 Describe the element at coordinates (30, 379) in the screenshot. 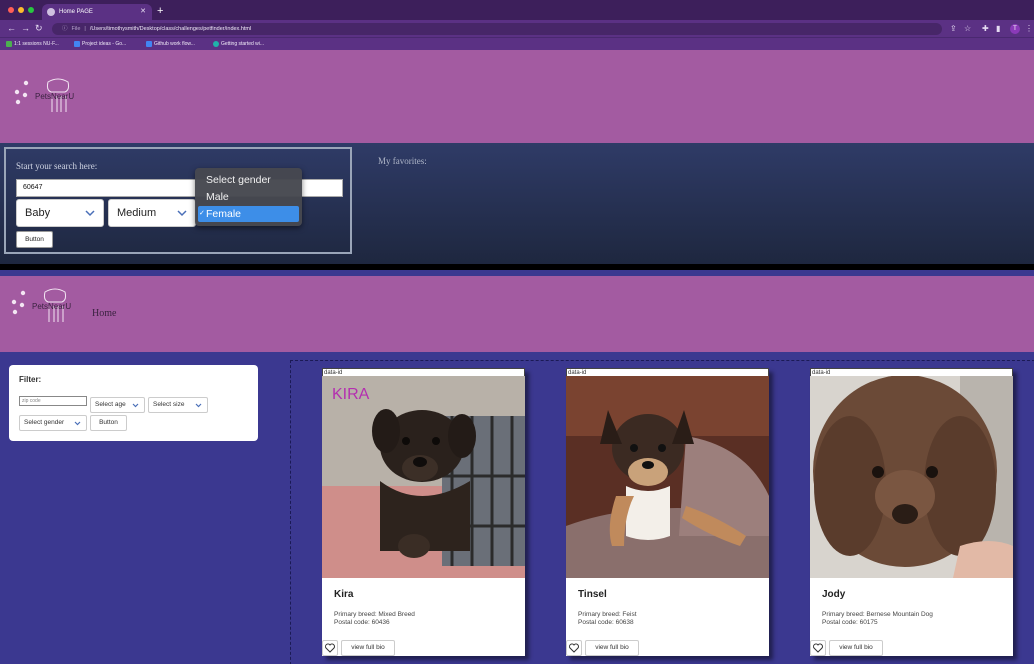

I see `filter-title: Filter:` at that location.